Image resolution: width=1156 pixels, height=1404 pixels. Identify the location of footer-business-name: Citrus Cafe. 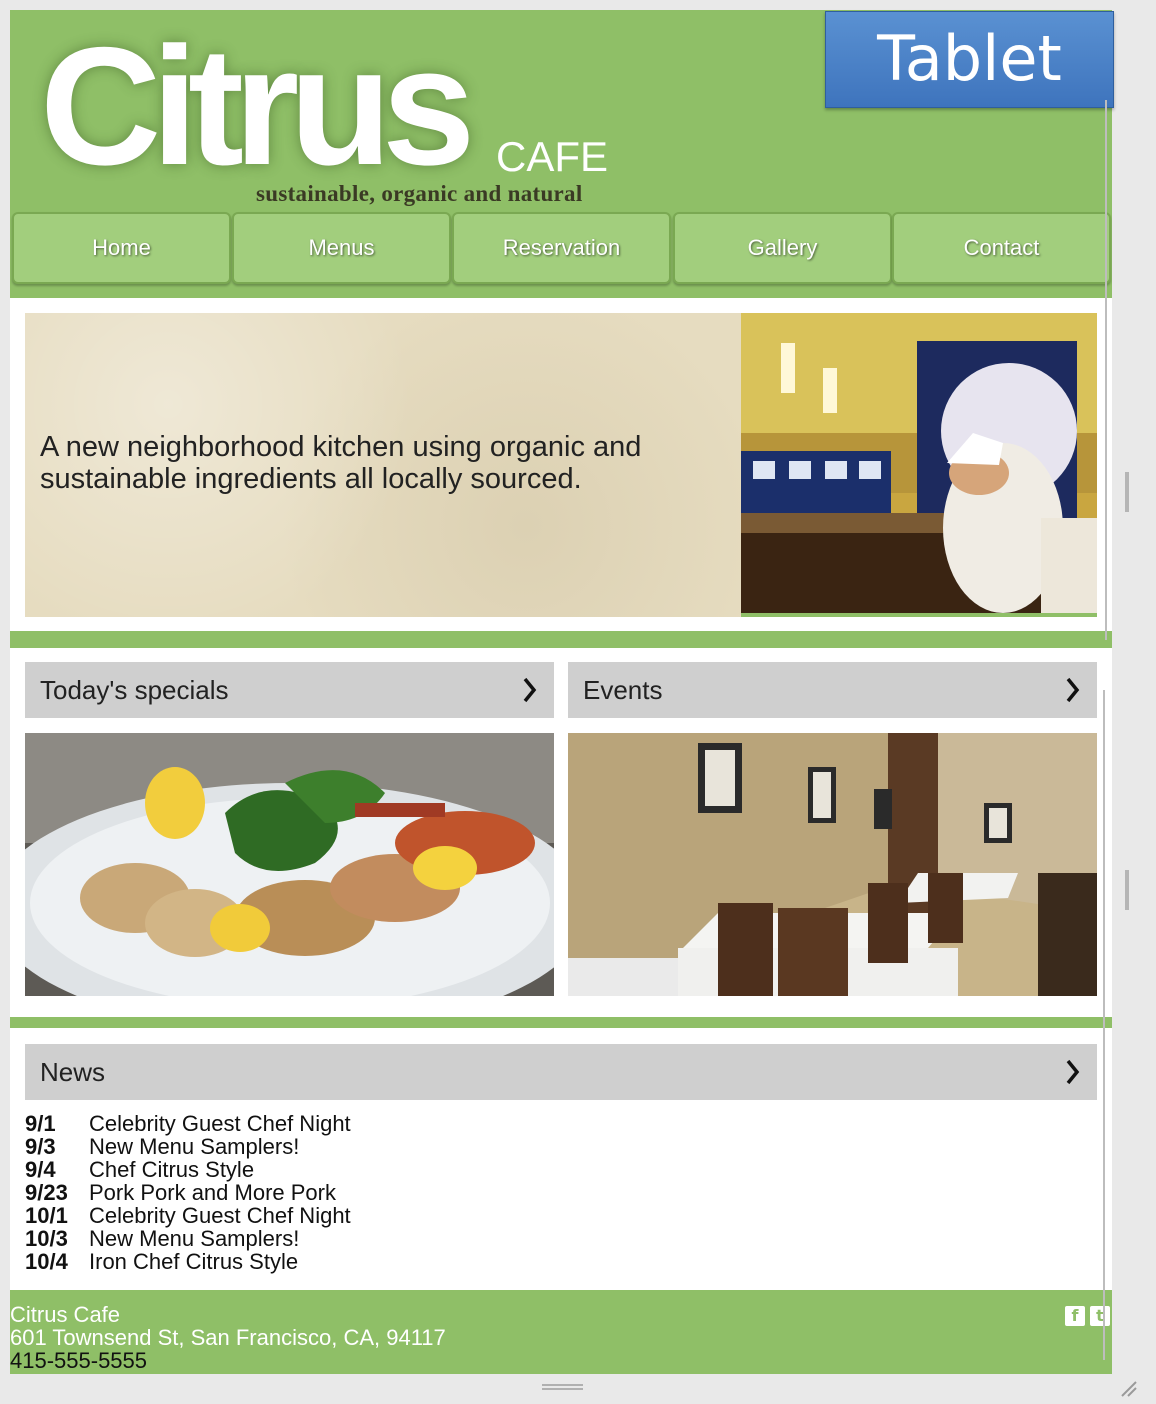
(65, 1314).